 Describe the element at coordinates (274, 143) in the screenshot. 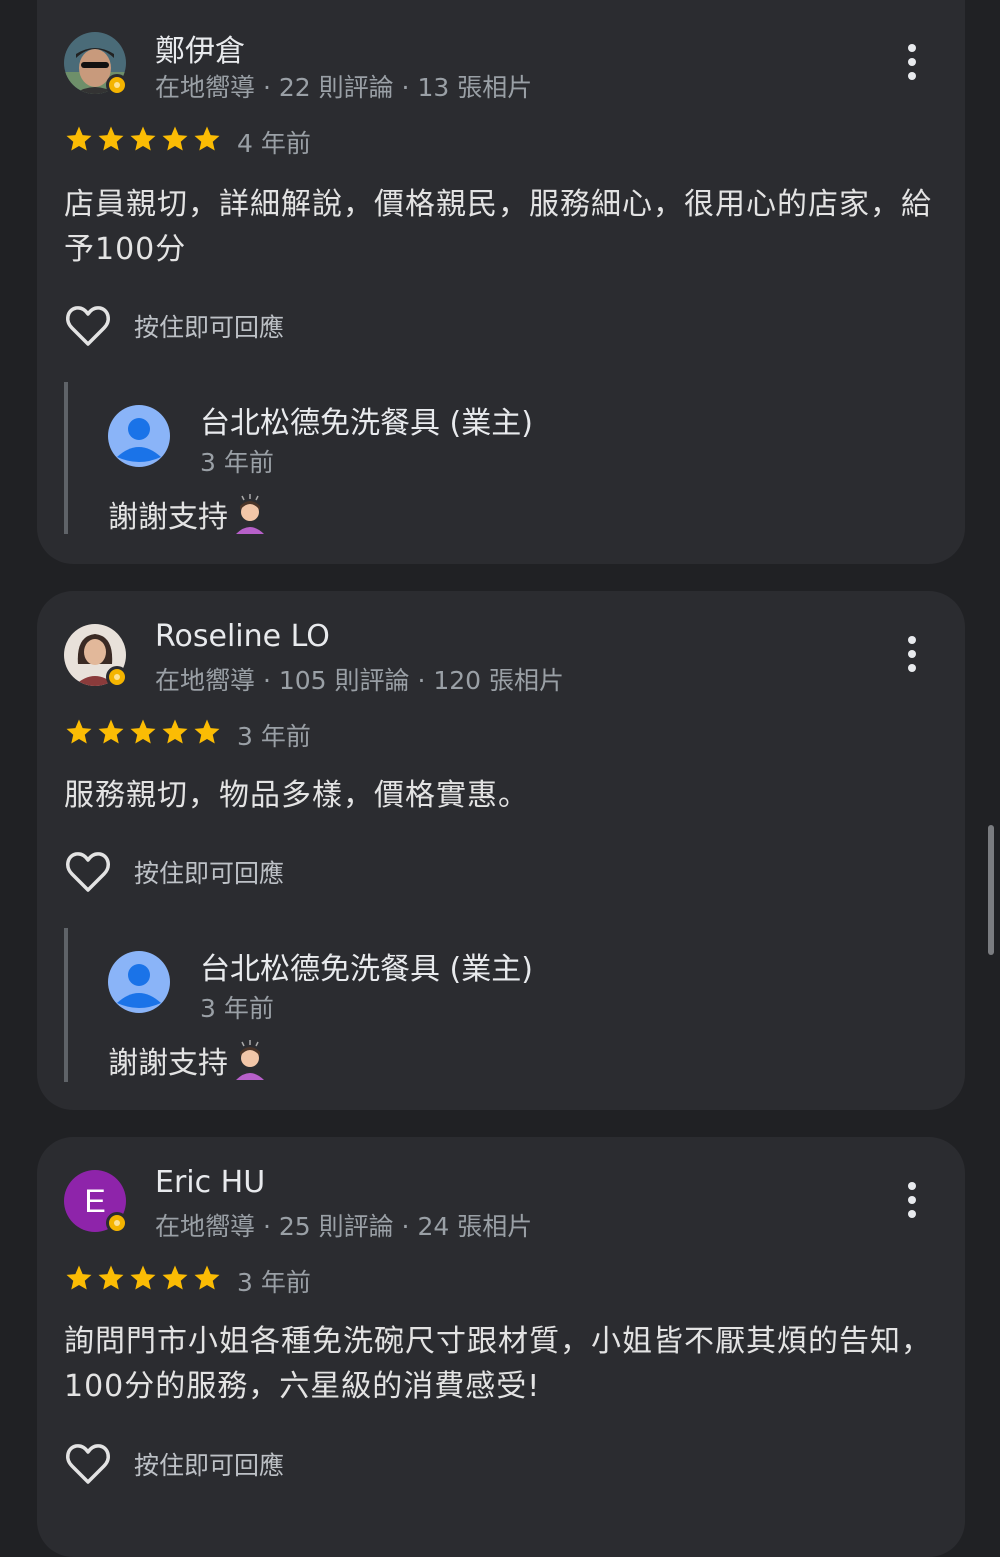

I see `review-age: 4 年前` at that location.